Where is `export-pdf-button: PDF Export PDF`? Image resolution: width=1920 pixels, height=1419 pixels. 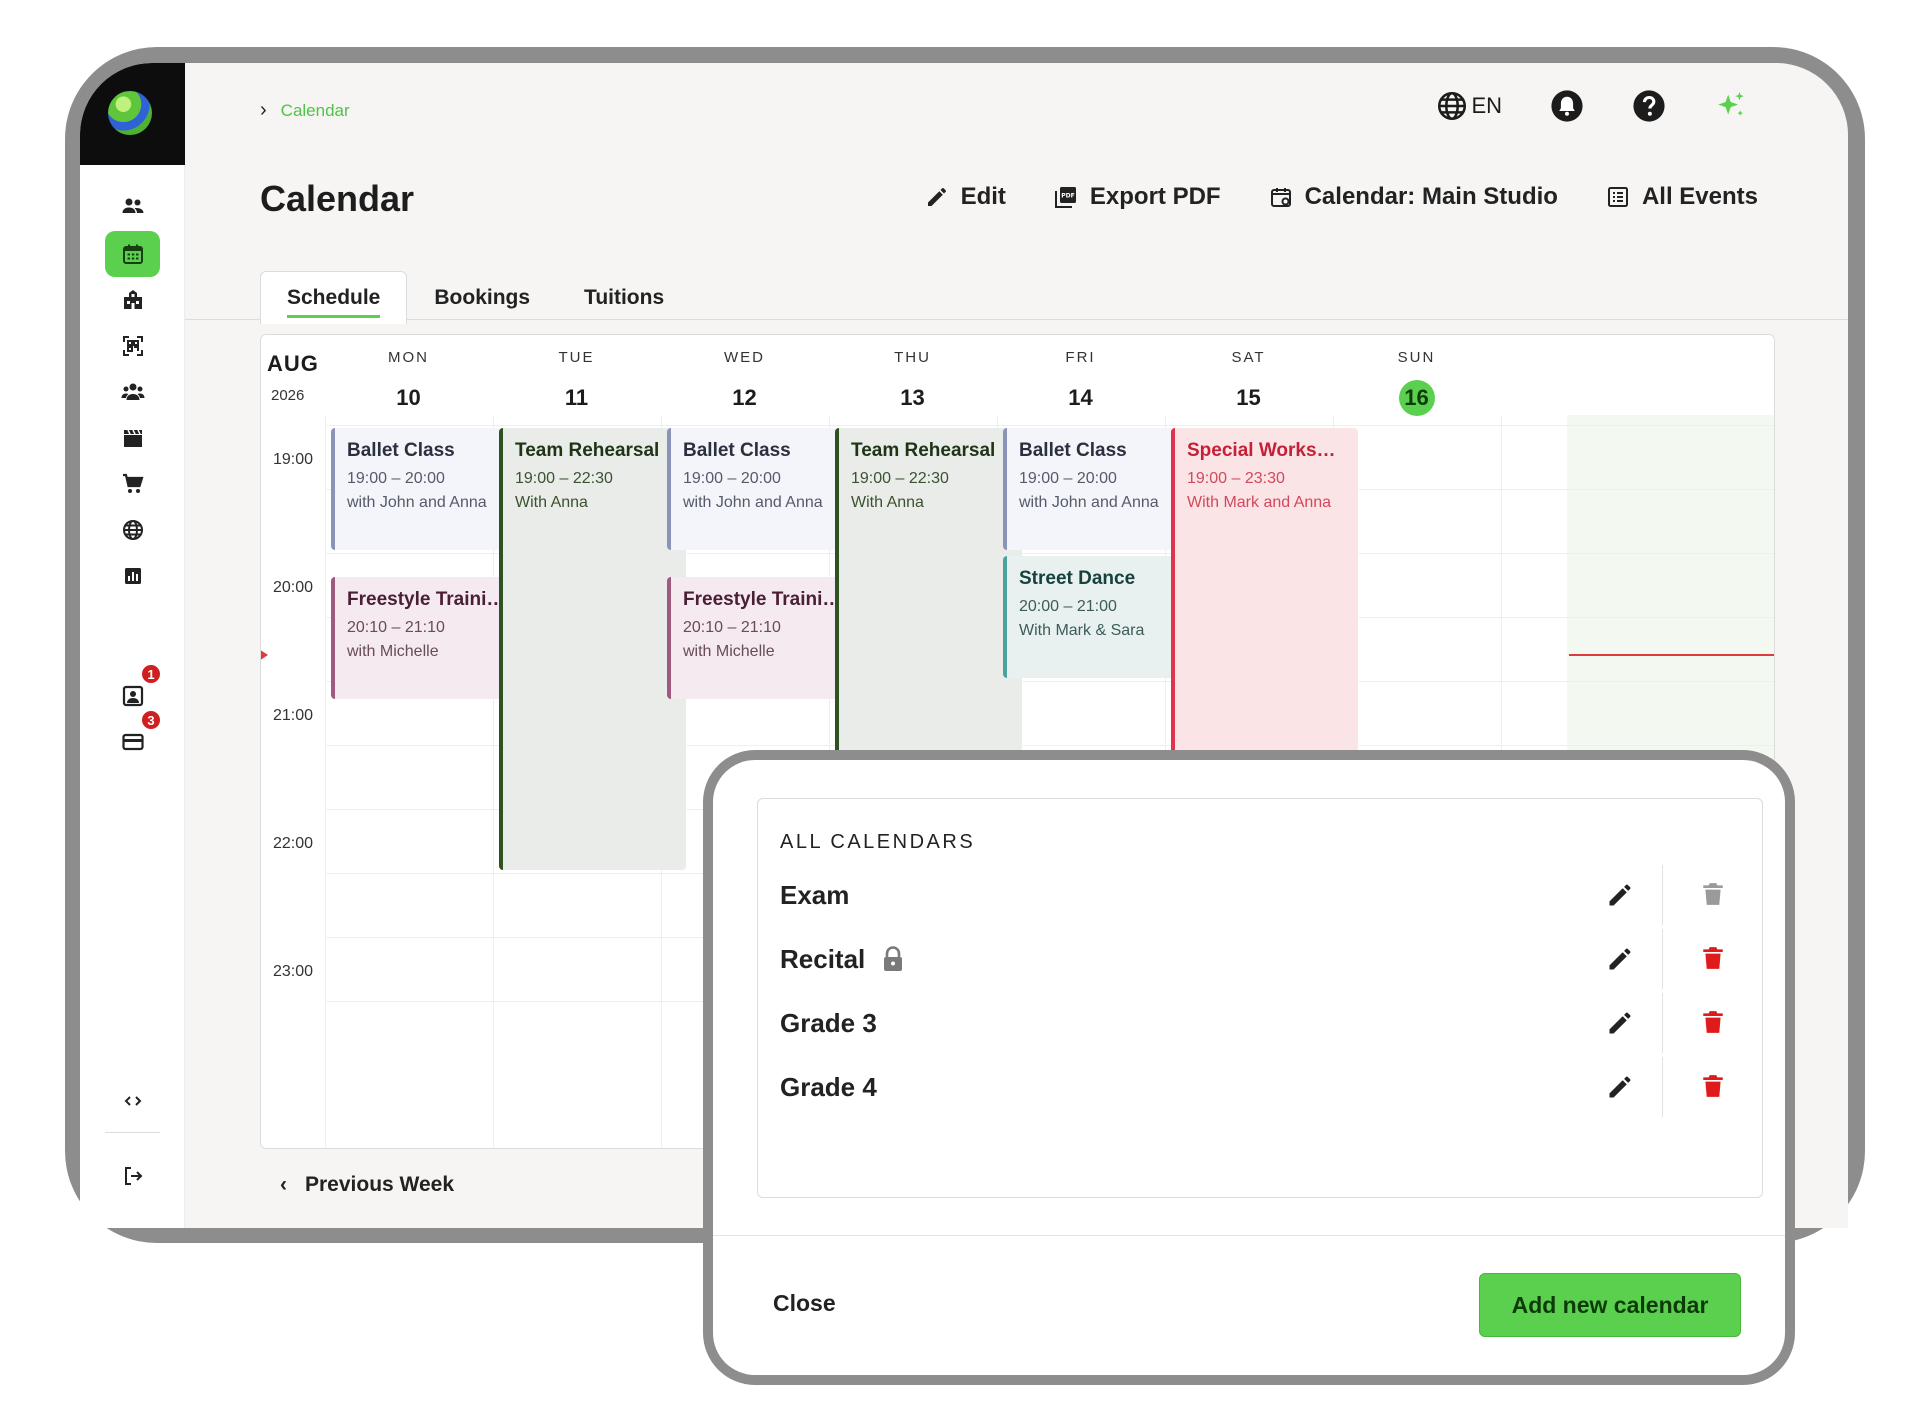
export-pdf-button: PDF Export PDF is located at coordinates (1137, 197).